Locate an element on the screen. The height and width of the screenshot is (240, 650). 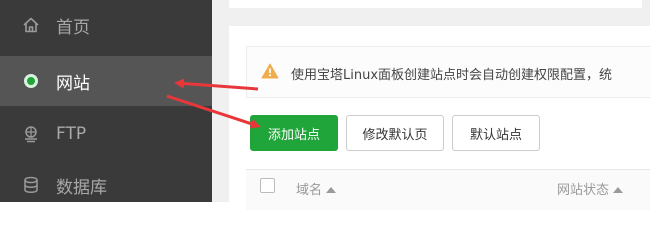
top-panel is located at coordinates (435, 4).